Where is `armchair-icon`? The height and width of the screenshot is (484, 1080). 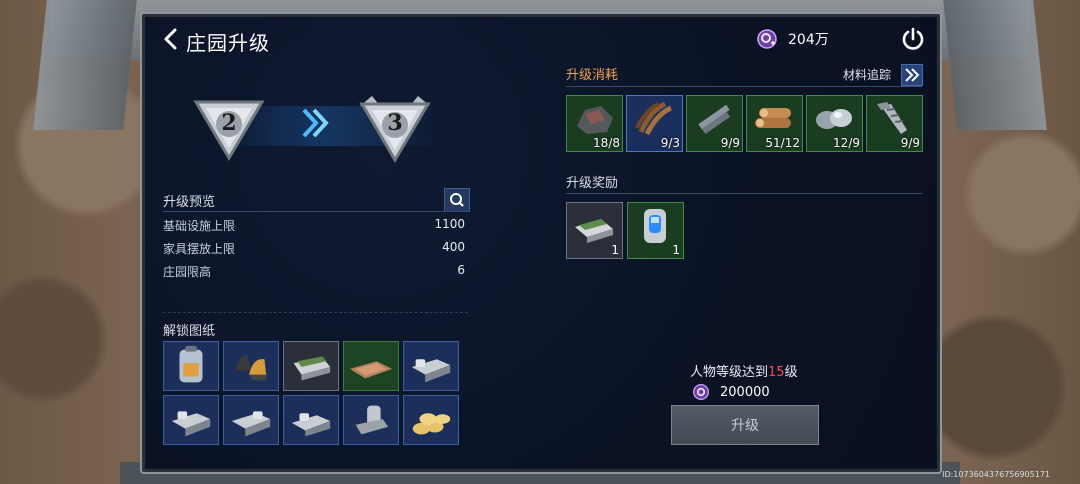 armchair-icon is located at coordinates (372, 420).